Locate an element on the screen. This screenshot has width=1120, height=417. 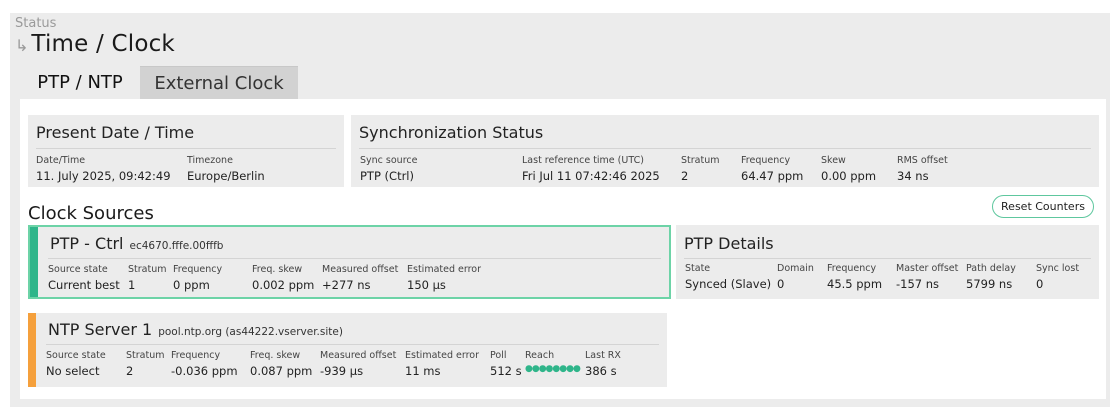
field-sync-lost: Sync lost 0 is located at coordinates (1057, 277).